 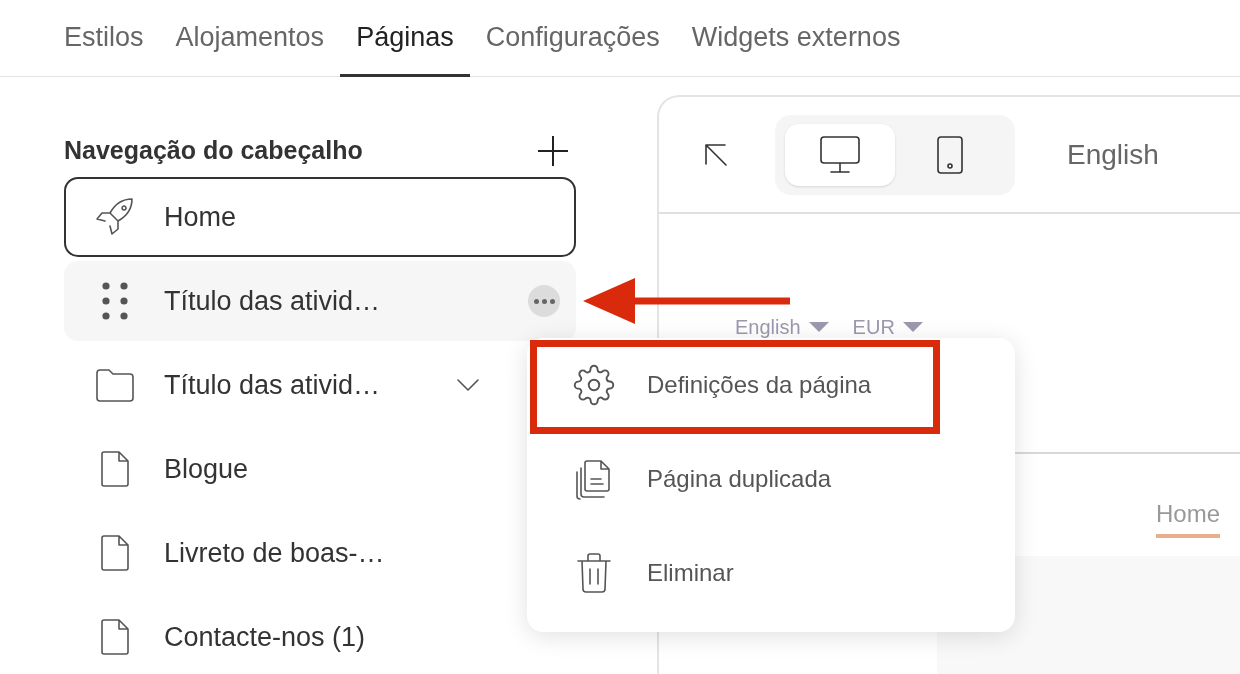 I want to click on monitor-icon, so click(x=840, y=154).